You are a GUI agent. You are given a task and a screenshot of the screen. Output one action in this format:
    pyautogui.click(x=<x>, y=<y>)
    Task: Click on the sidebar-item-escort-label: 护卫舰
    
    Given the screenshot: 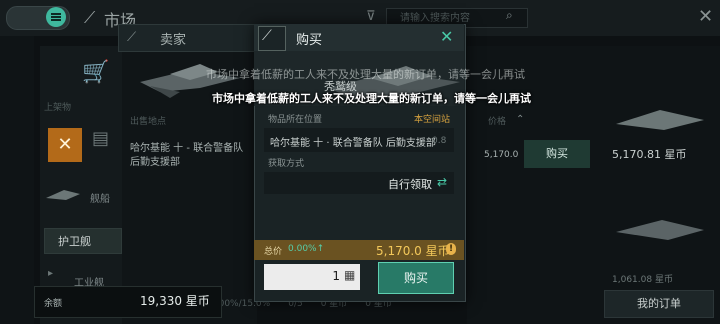 What is the action you would take?
    pyautogui.click(x=74, y=241)
    